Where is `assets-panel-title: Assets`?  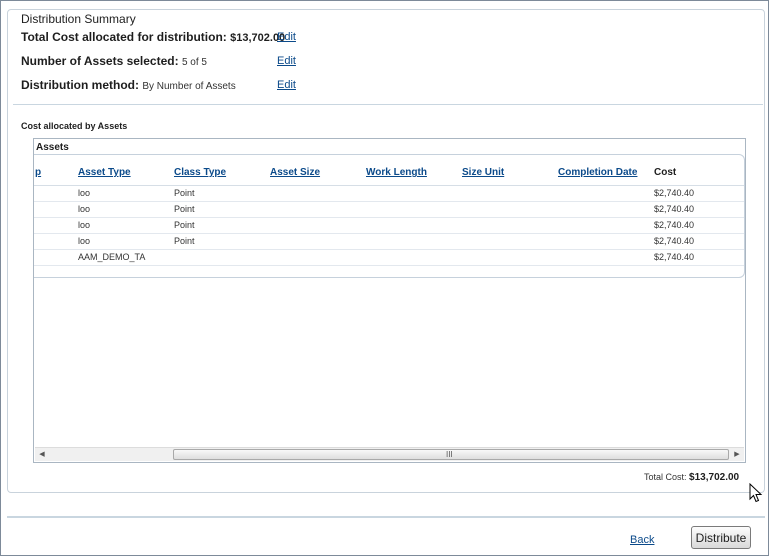 assets-panel-title: Assets is located at coordinates (52, 147).